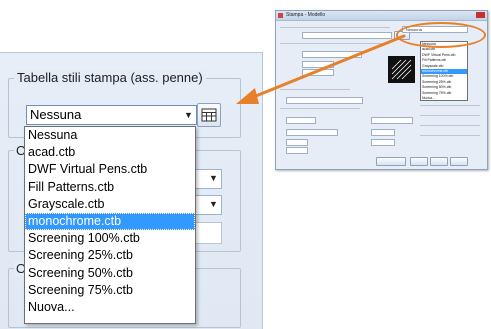 This screenshot has height=329, width=491. I want to click on callout-arrow, so click(321, 69).